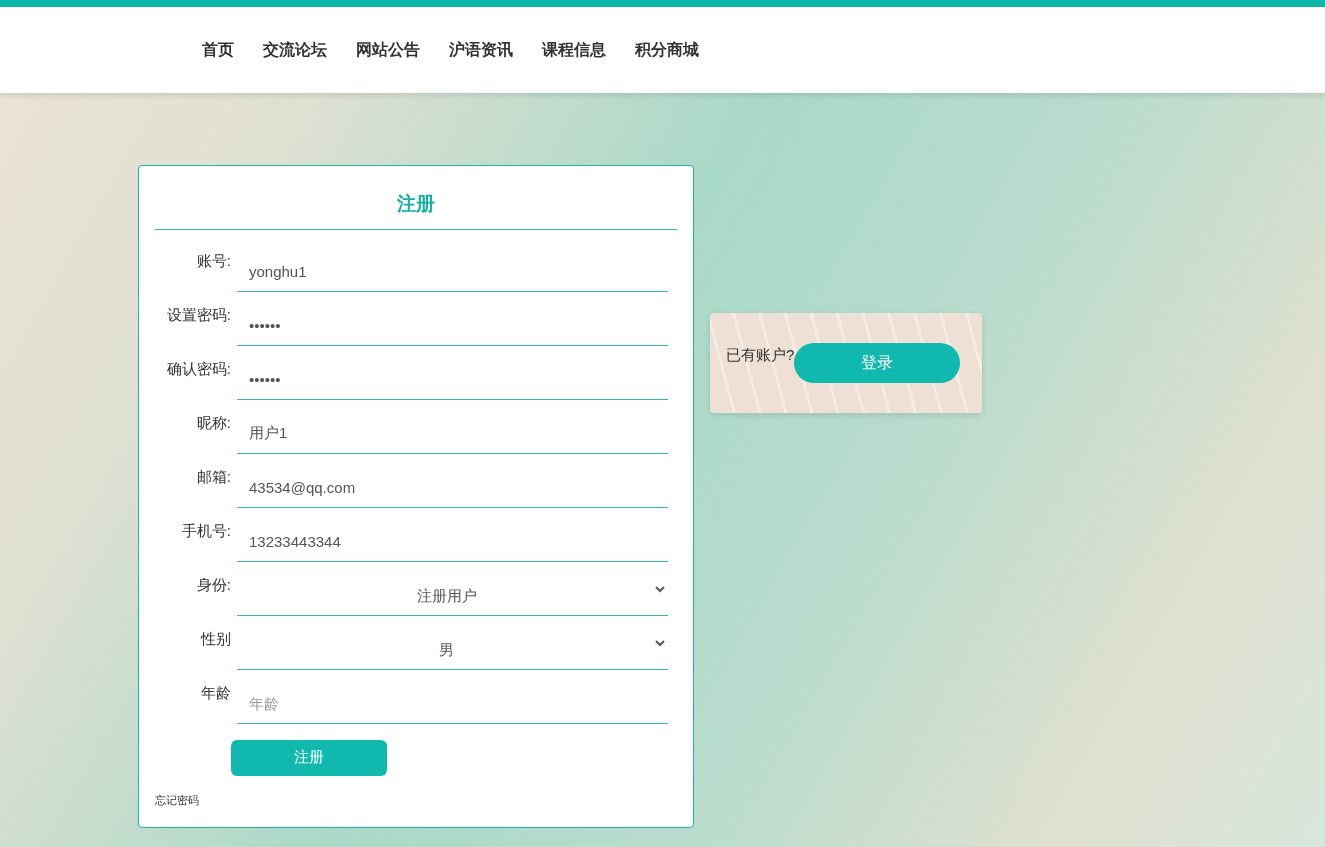 Image resolution: width=1325 pixels, height=847 pixels. I want to click on field-label: 手机号:, so click(205, 530).